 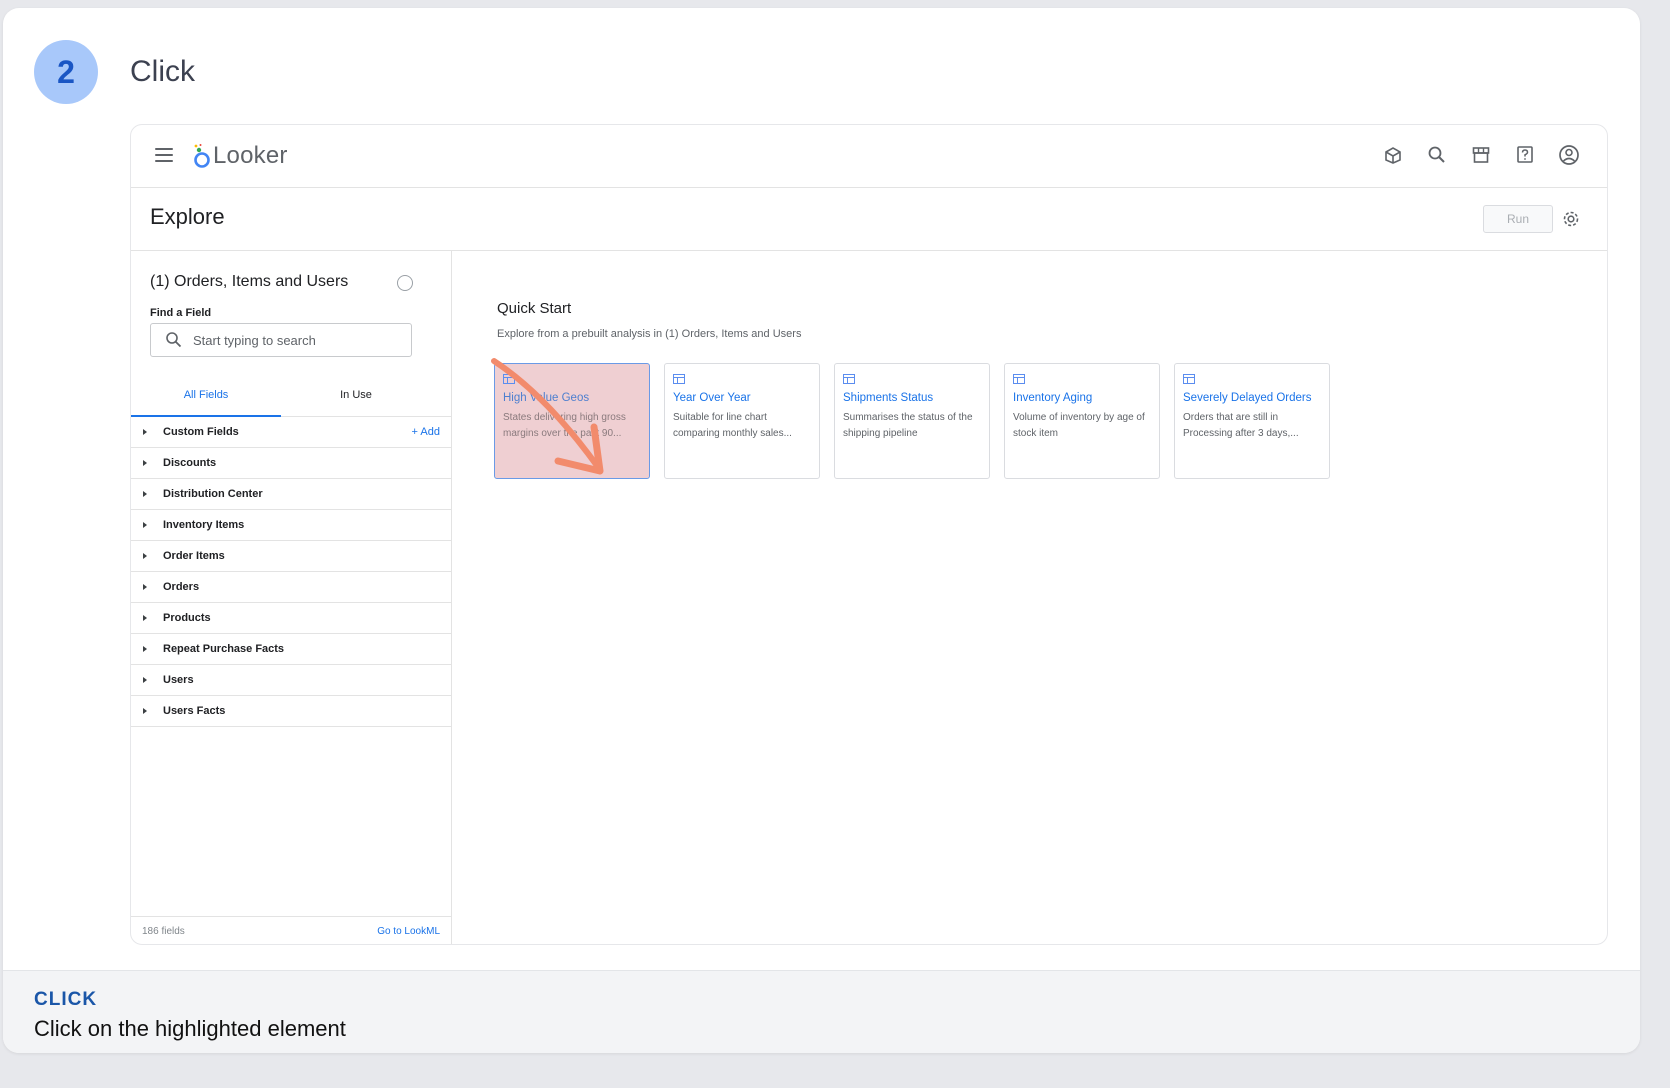 I want to click on account-icon, so click(x=1569, y=155).